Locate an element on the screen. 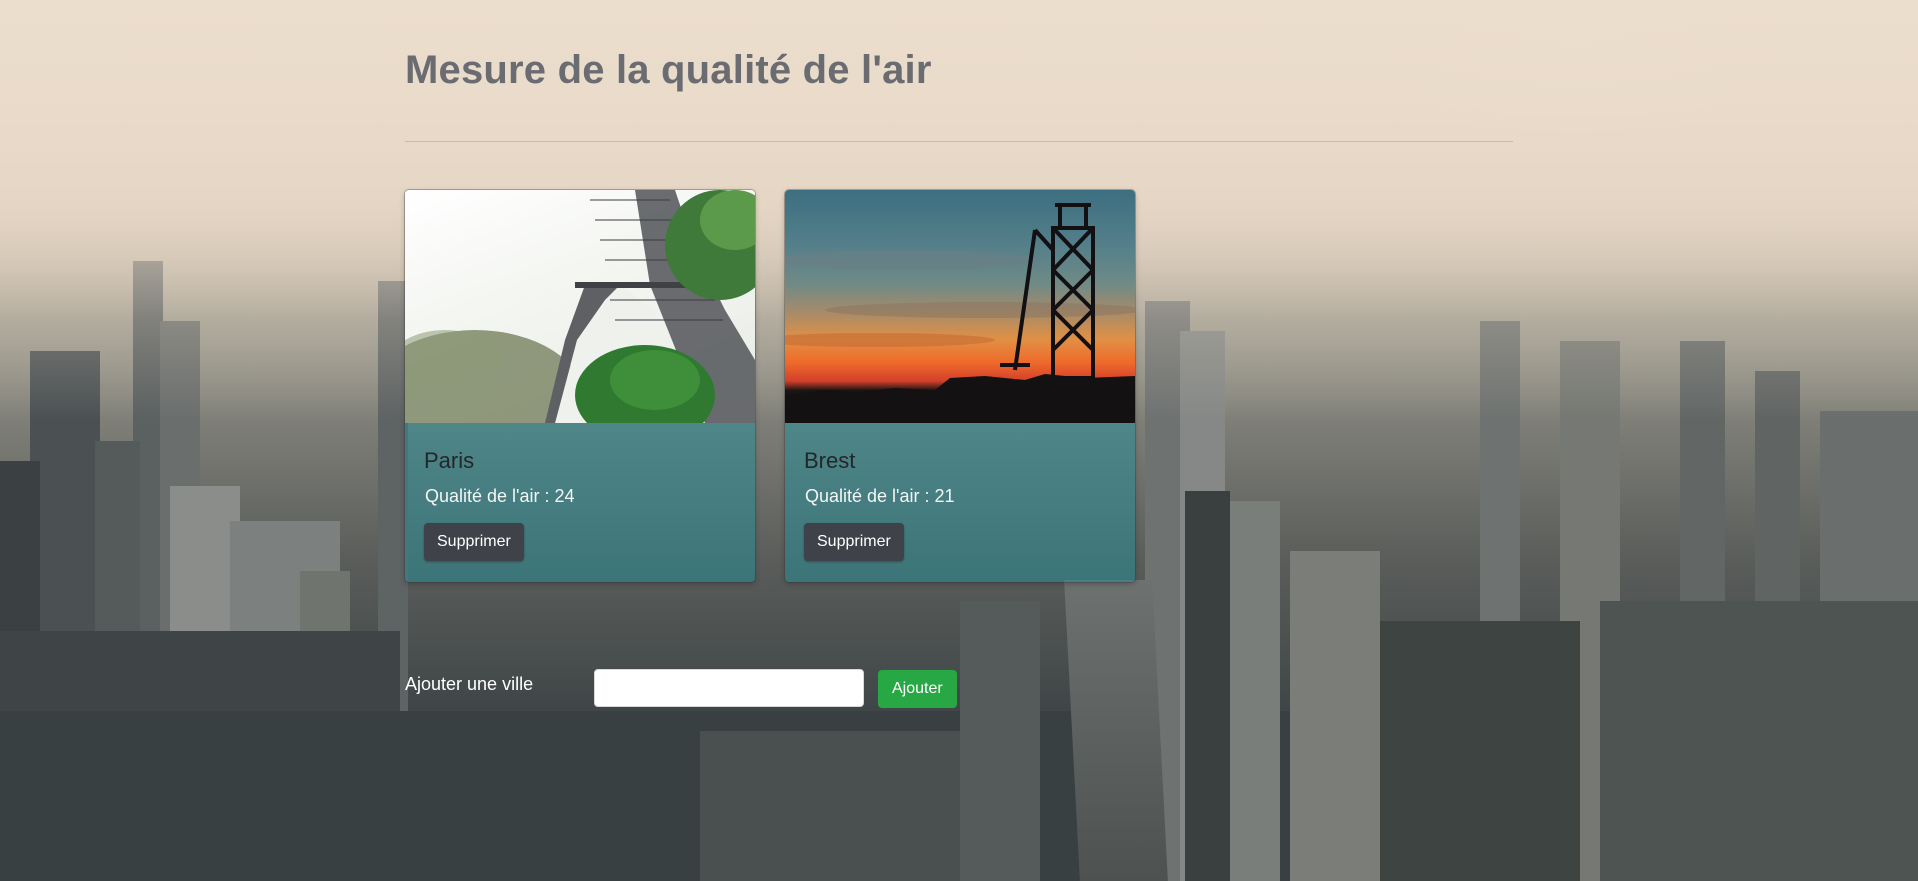 The image size is (1918, 881). card-body: Brest Qualité de l'air : 21 Supprimer is located at coordinates (960, 502).